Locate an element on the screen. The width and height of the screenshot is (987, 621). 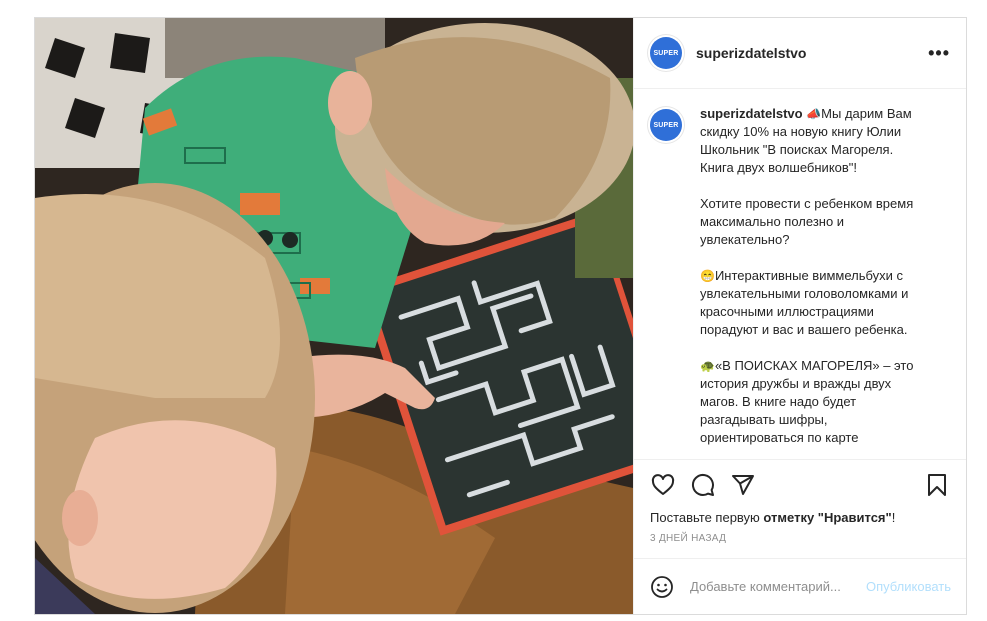
publish-button: Опубликовать is located at coordinates (908, 586).